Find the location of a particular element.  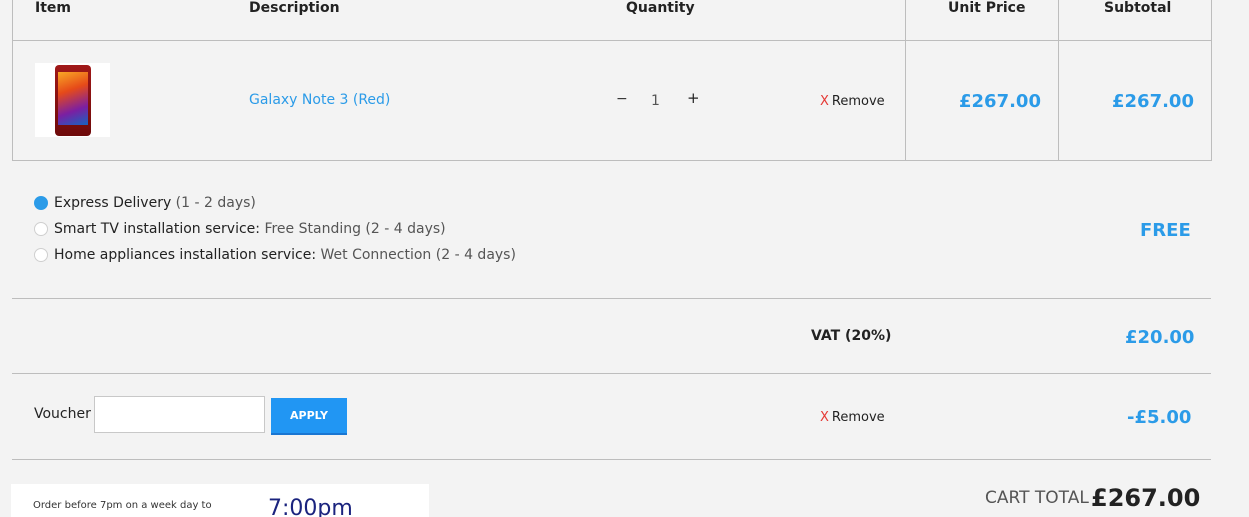

header-divider is located at coordinates (612, 40).